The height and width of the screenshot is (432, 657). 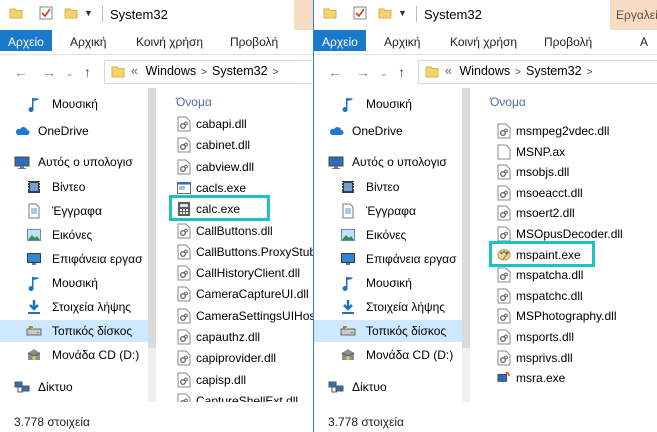 I want to click on tab-context: Α, so click(x=644, y=42).